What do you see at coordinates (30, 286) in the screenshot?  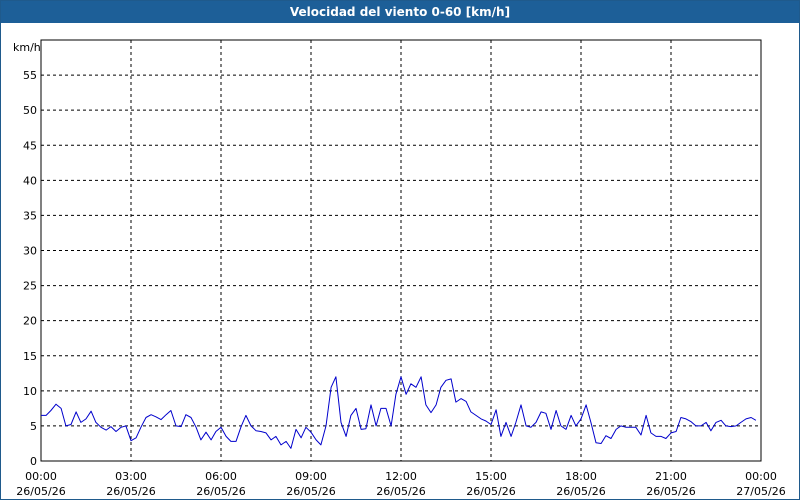 I see `y-tick-label: 25` at bounding box center [30, 286].